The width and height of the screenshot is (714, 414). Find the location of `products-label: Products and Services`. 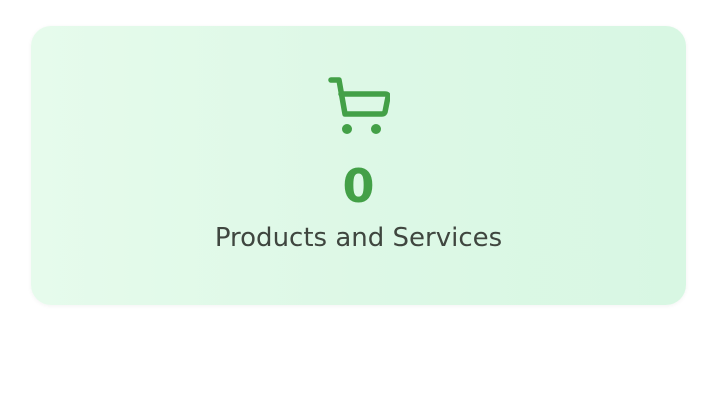

products-label: Products and Services is located at coordinates (358, 238).